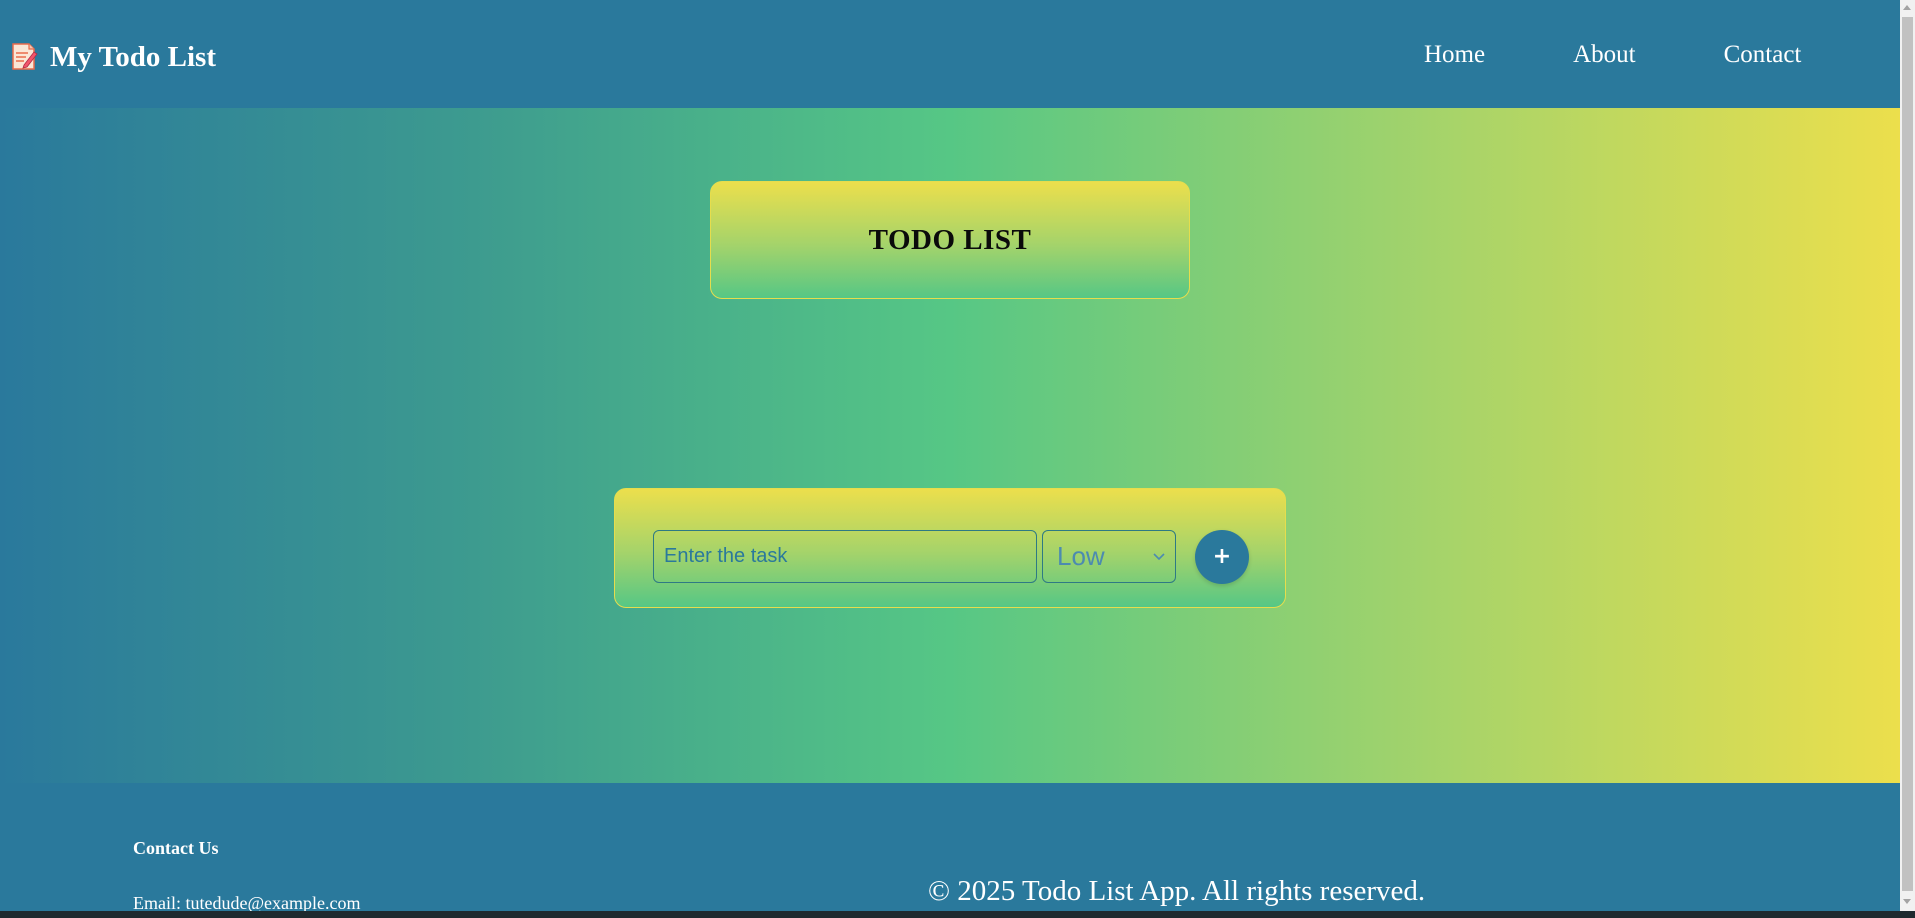 This screenshot has height=918, width=1915. I want to click on add-task-button: +, so click(1222, 557).